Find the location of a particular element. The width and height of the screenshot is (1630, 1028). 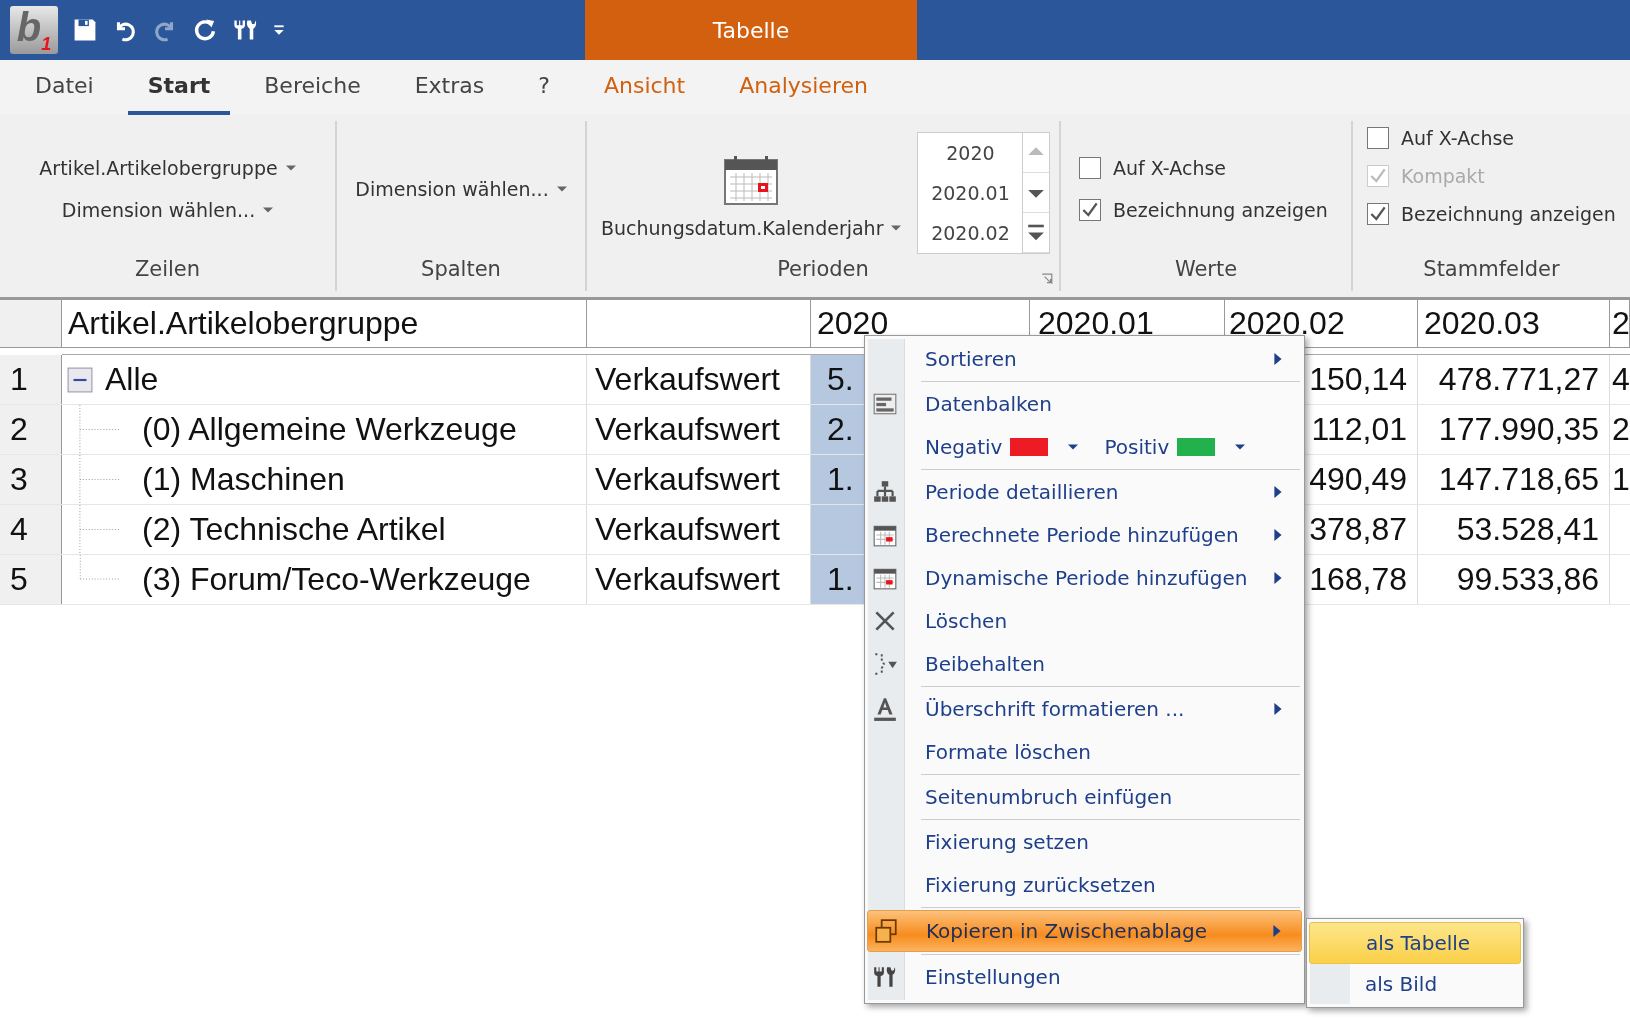

menu-item: Kopieren in Zwischenablage is located at coordinates (1084, 931).